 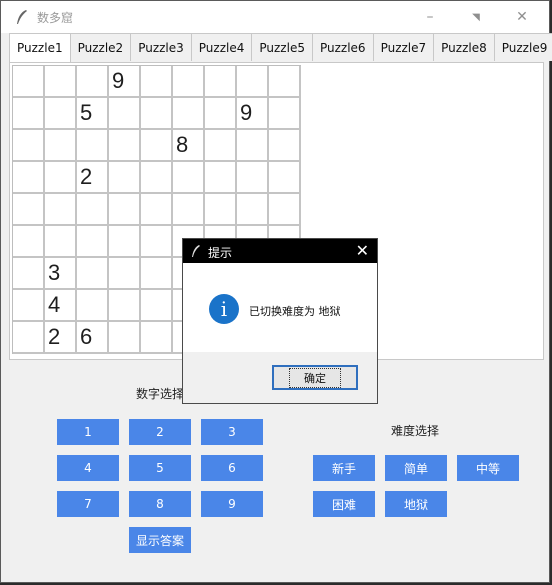 What do you see at coordinates (342, 47) in the screenshot?
I see `tab-puzzle6: Puzzle6` at bounding box center [342, 47].